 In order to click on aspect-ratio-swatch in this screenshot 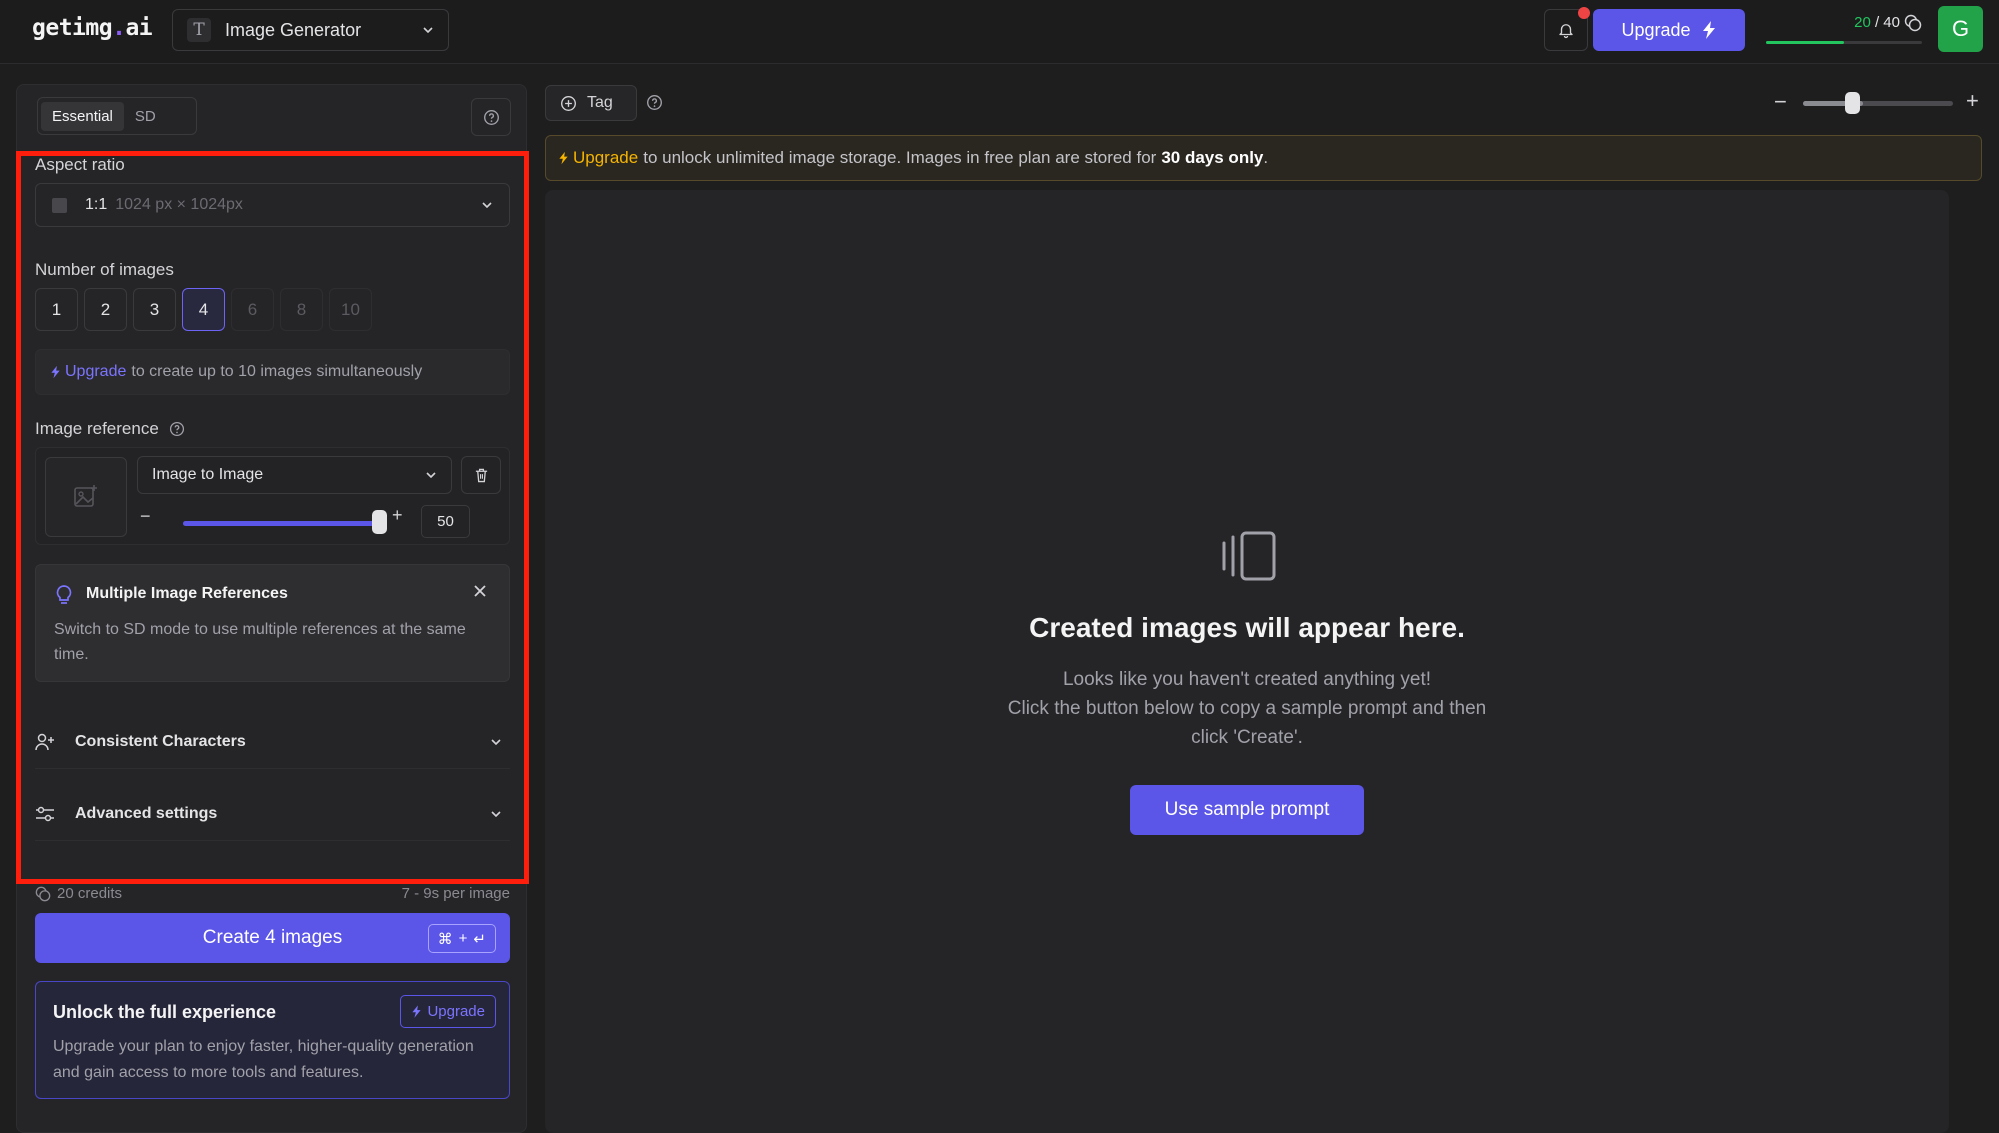, I will do `click(59, 205)`.